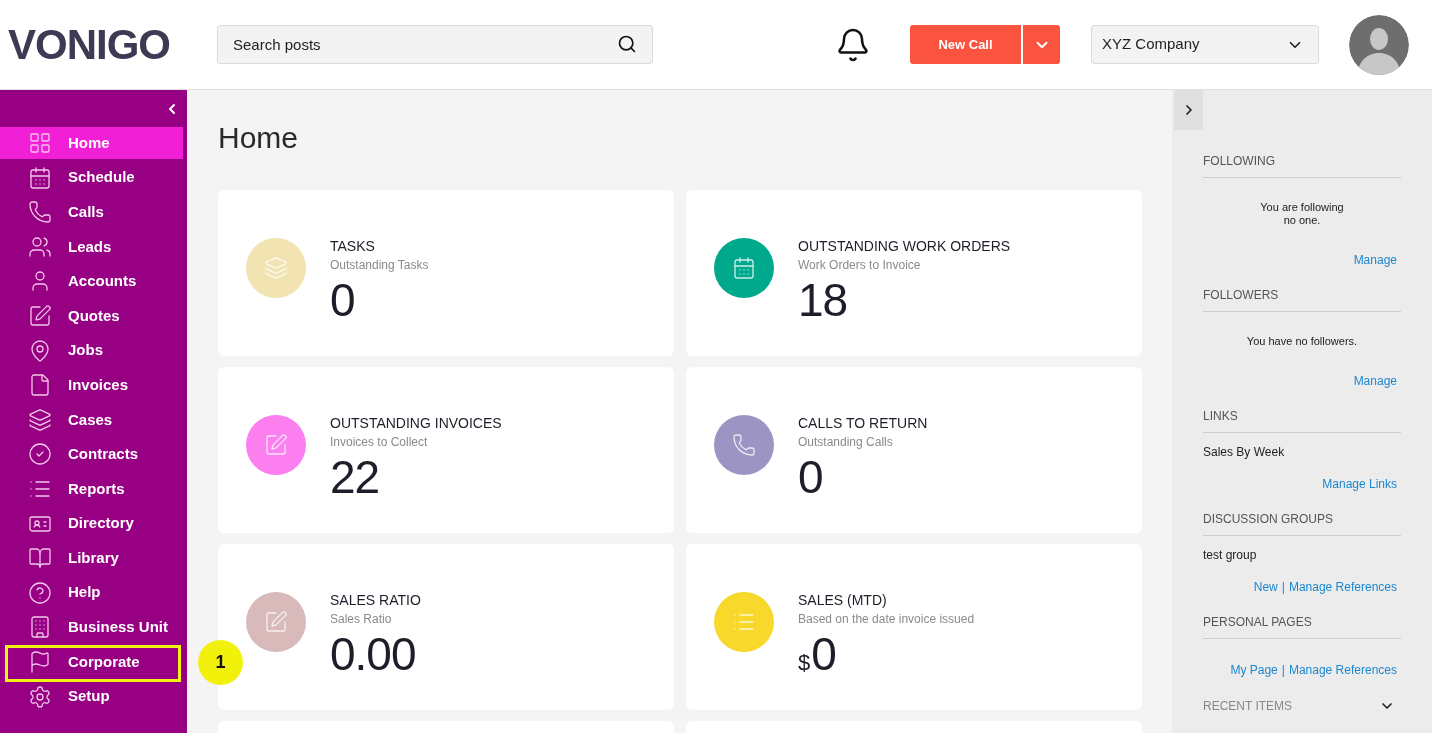 The image size is (1432, 733). I want to click on avatar-icon, so click(1379, 44).